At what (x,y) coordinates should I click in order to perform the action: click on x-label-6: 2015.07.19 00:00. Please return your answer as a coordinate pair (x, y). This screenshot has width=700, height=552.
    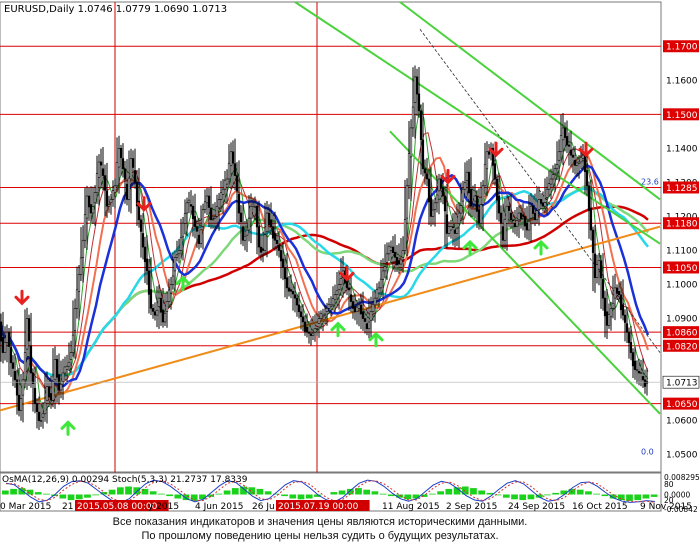
    Looking at the image, I should click on (318, 507).